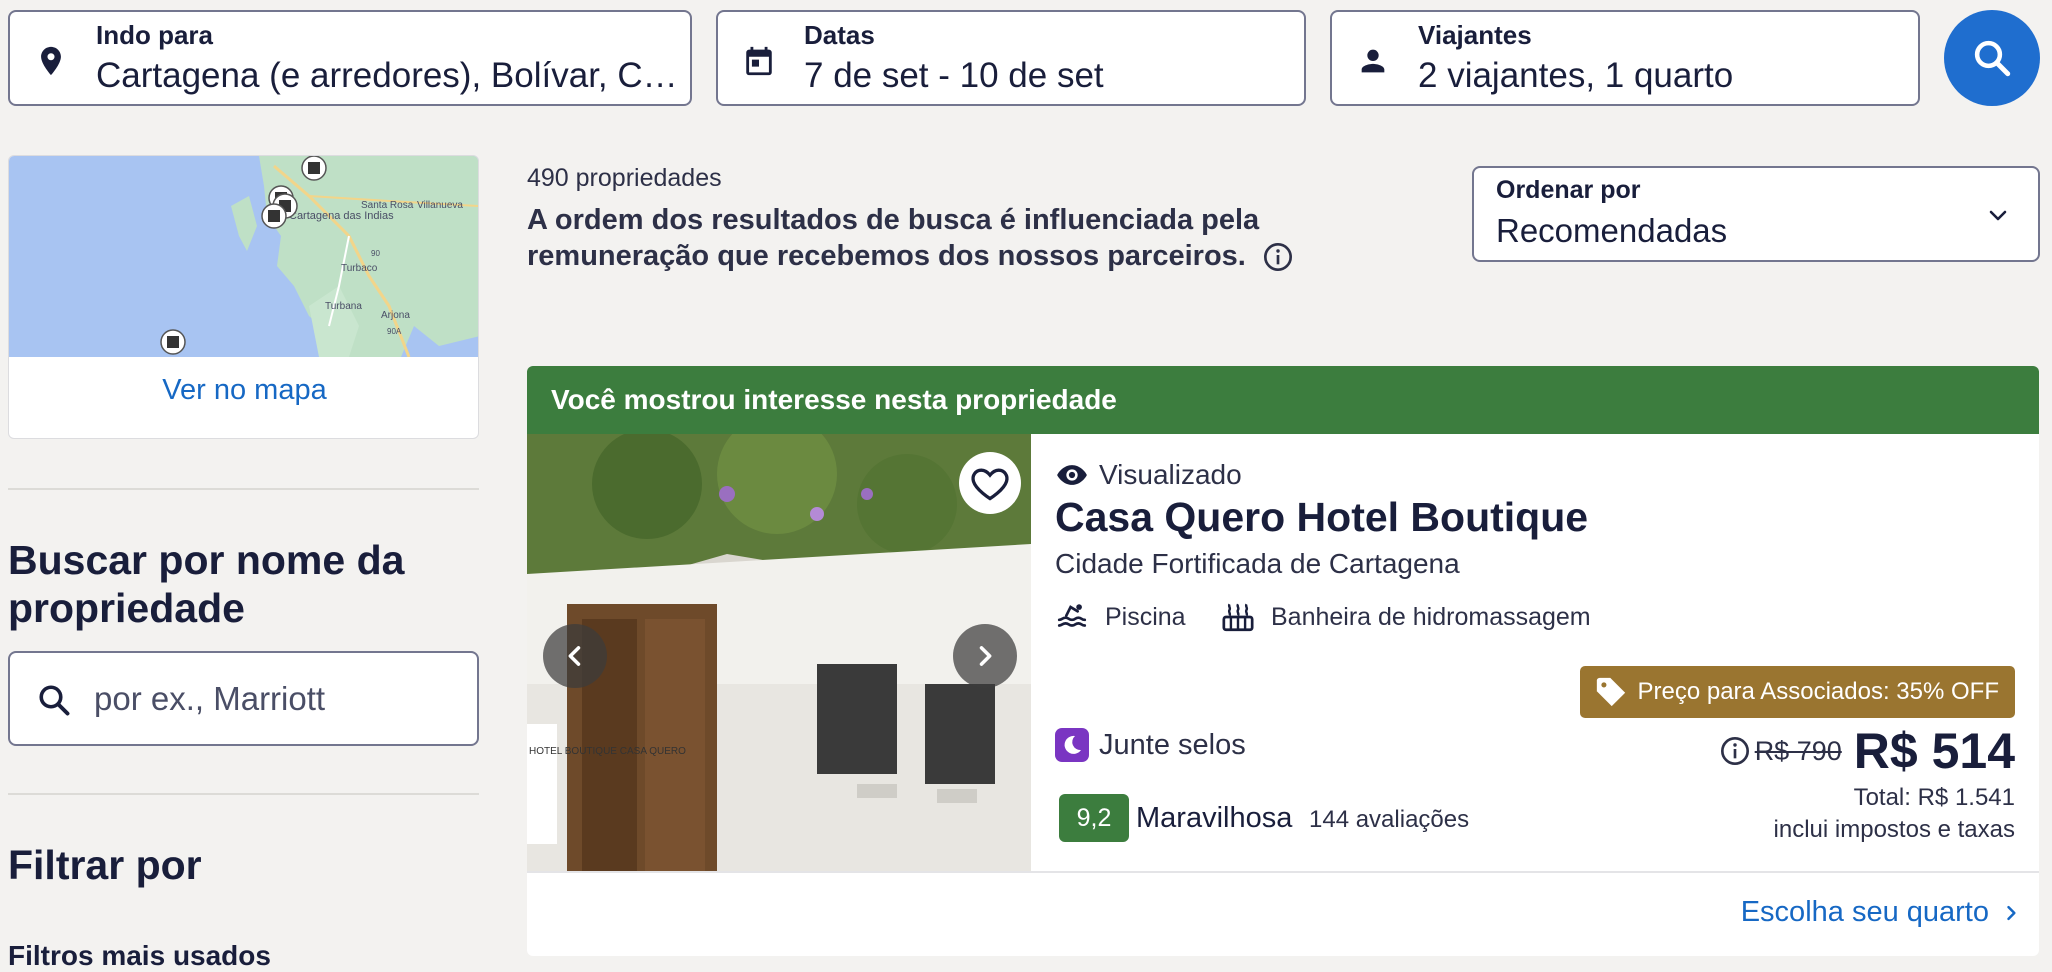 This screenshot has width=2052, height=972. Describe the element at coordinates (1798, 750) in the screenshot. I see `original-price: R$ 790` at that location.